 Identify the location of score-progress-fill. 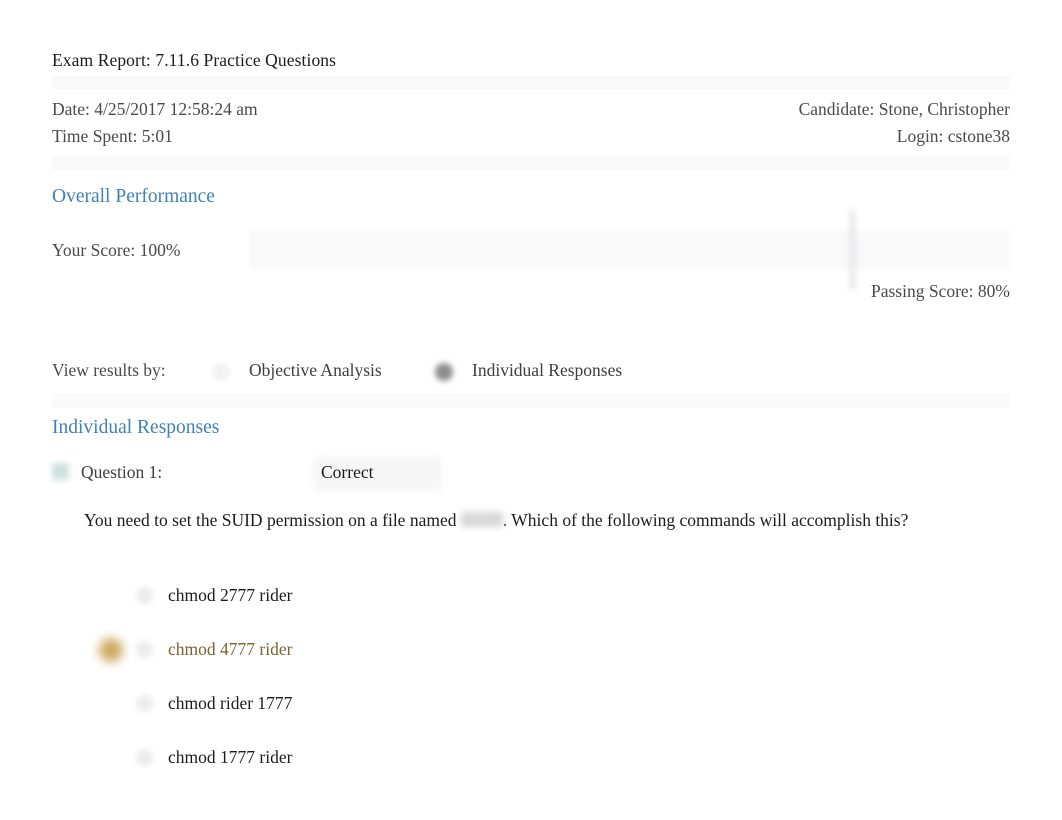
(627, 250).